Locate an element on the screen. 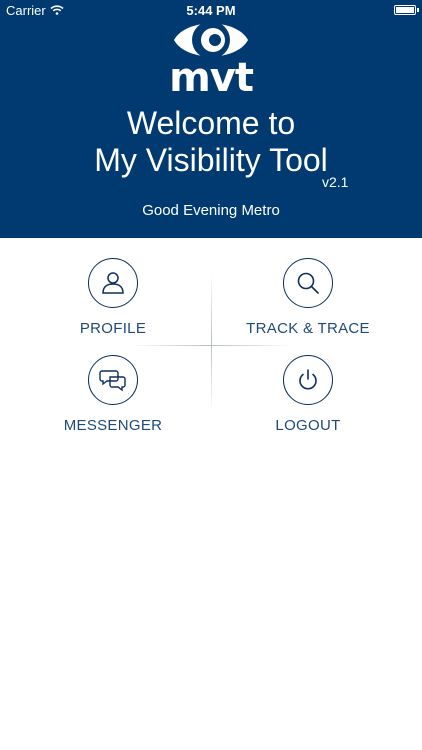 This screenshot has width=422, height=750. menu-divider-vertical is located at coordinates (211, 342).